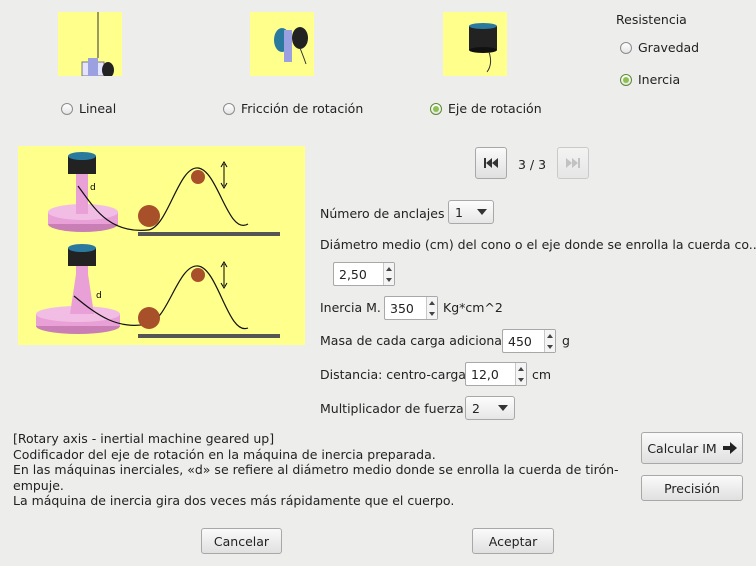 This screenshot has height=566, width=756. Describe the element at coordinates (97, 45) in the screenshot. I see `lineal-device-icon` at that location.